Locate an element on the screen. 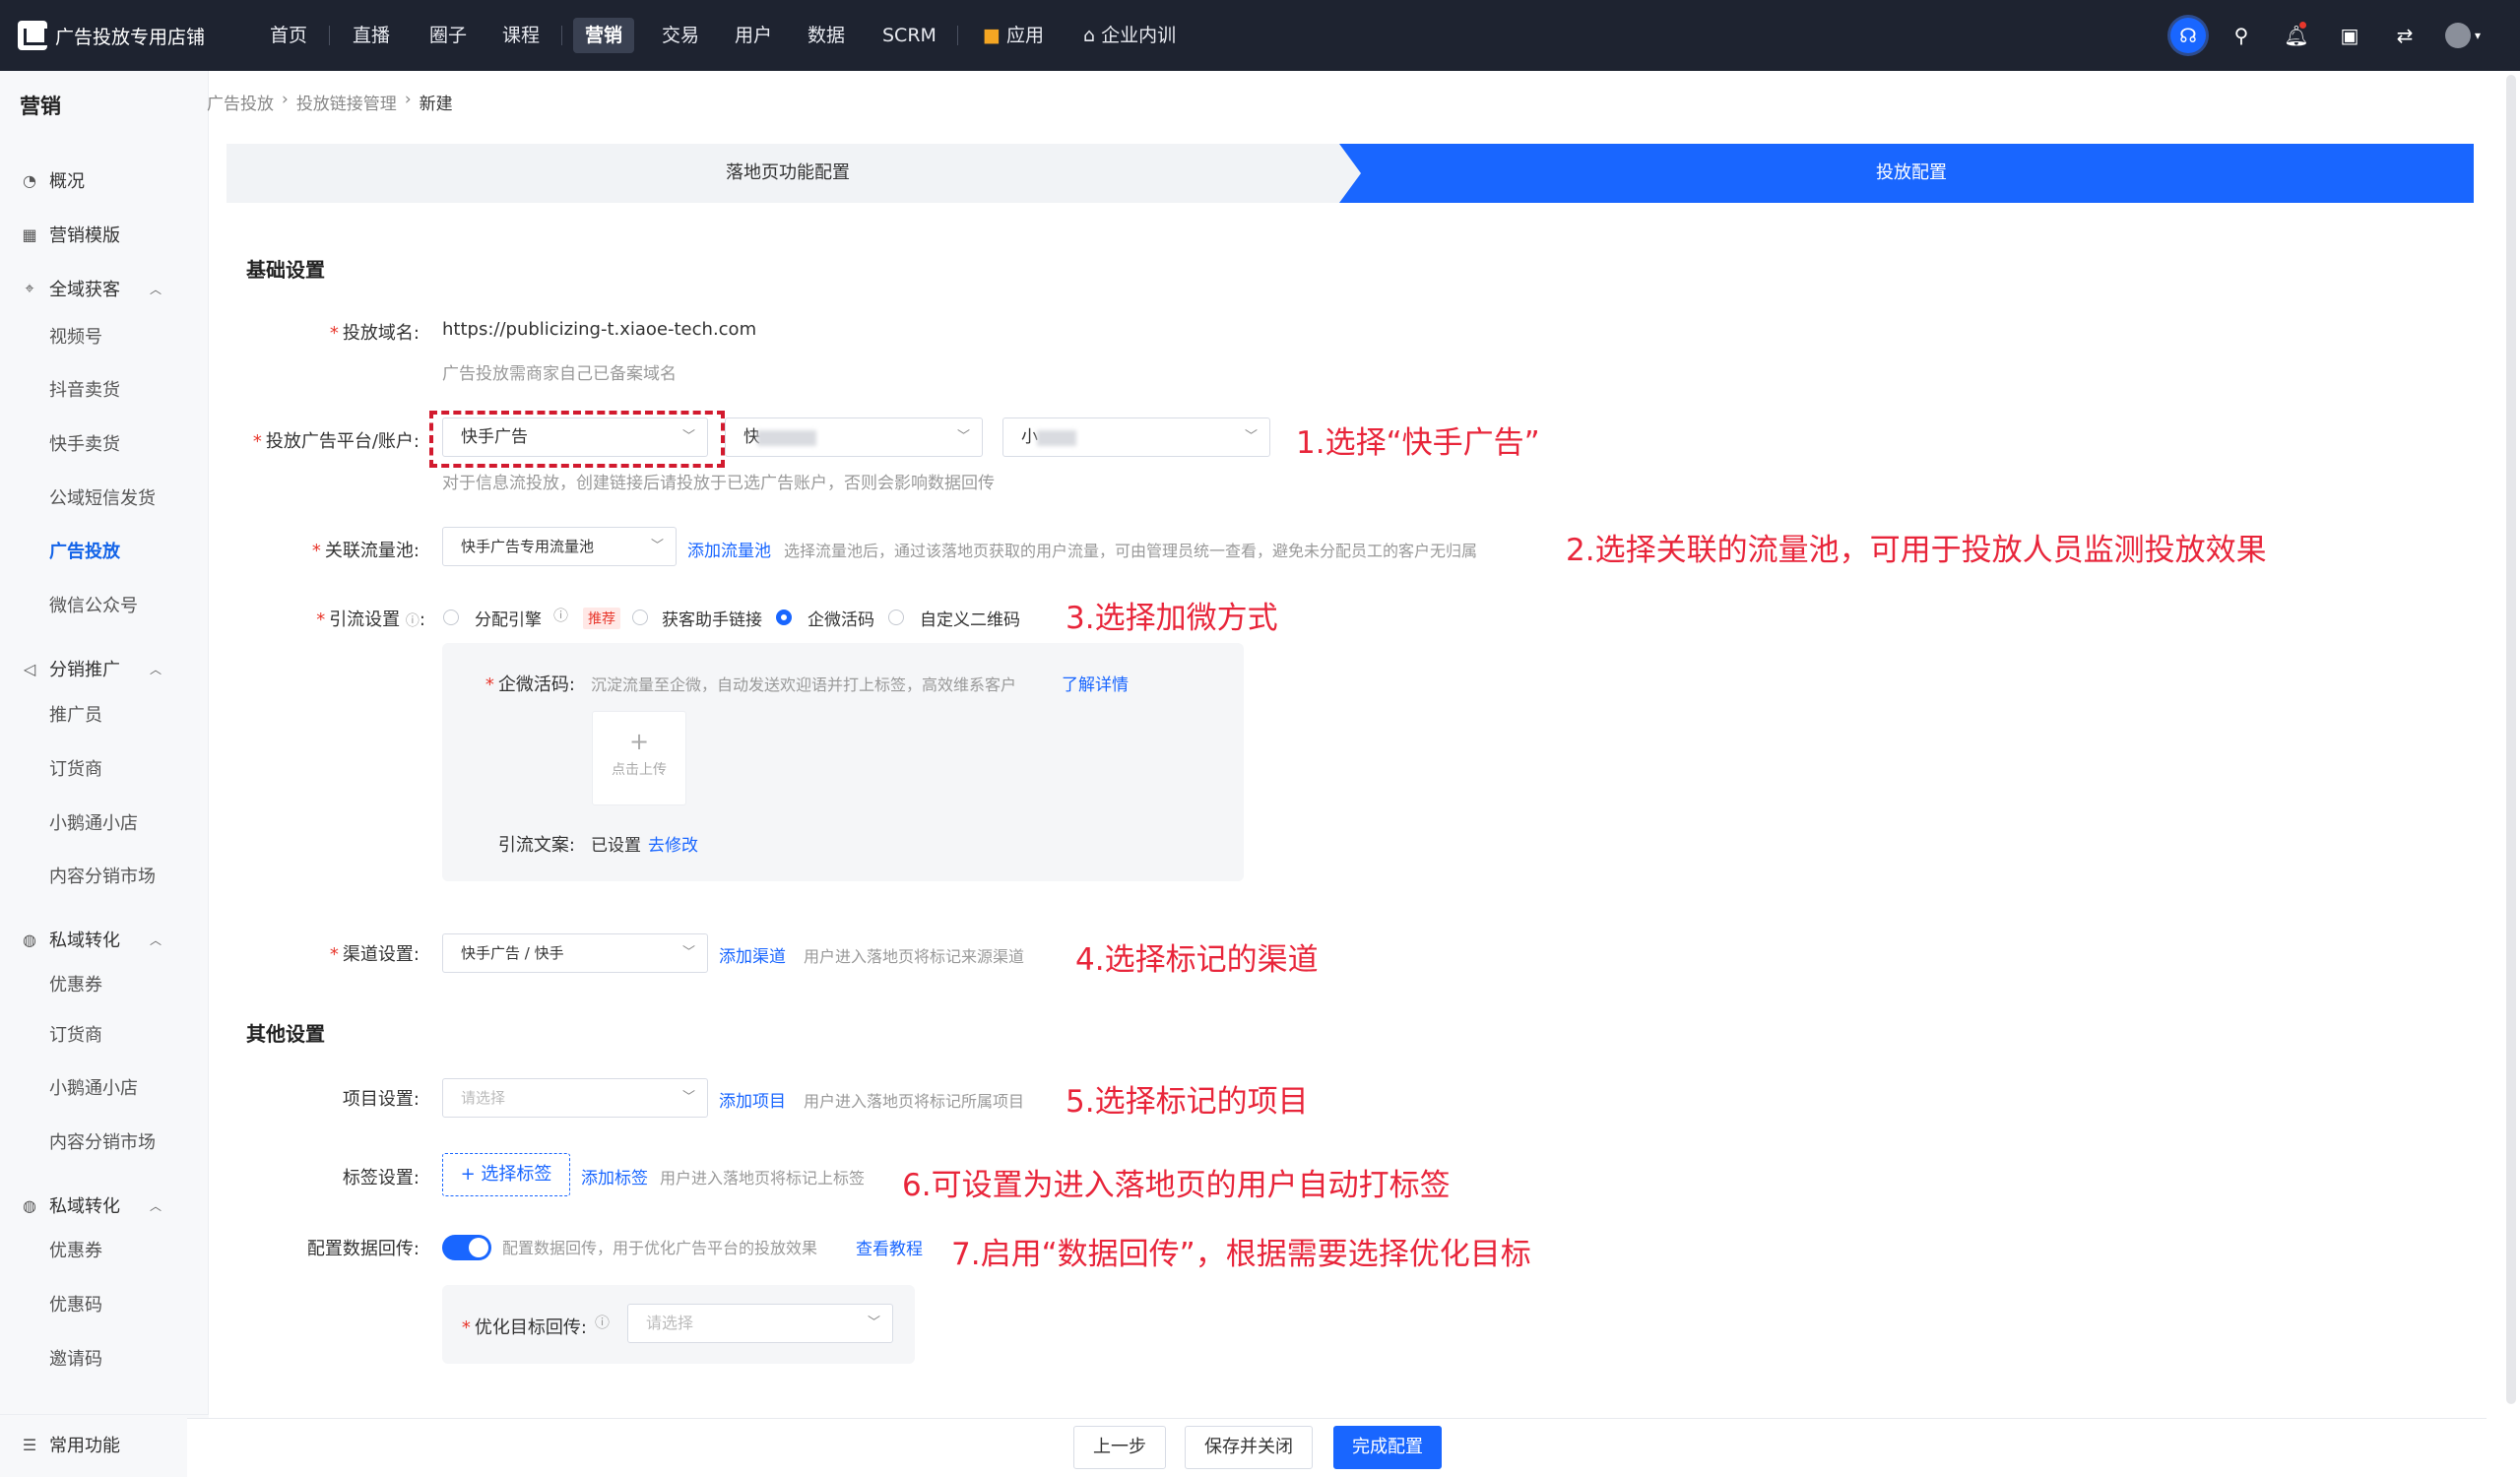 The image size is (2520, 1477). nav-marketing: 营销 is located at coordinates (604, 36).